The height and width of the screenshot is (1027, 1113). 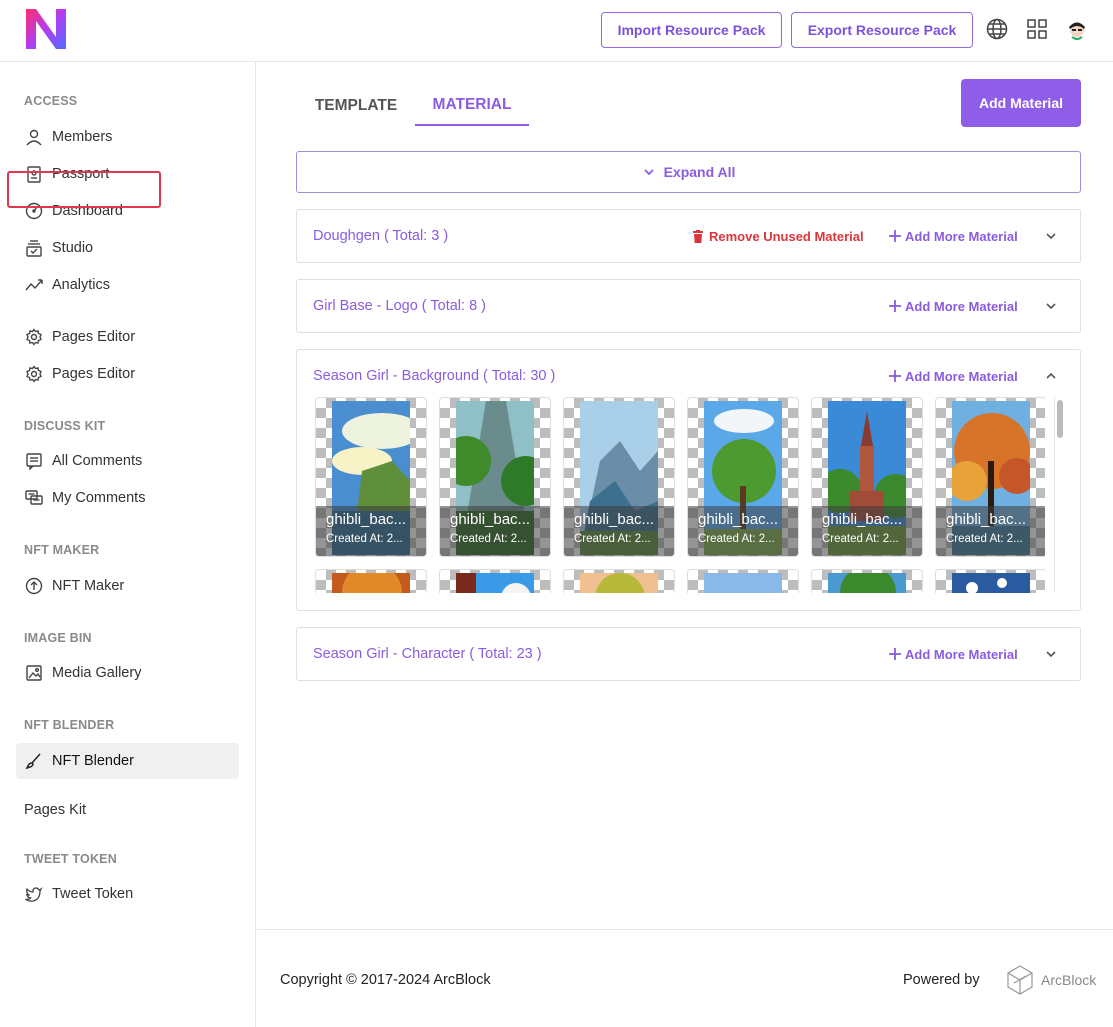 What do you see at coordinates (65, 426) in the screenshot?
I see `section-discuss-kit: DISCUSS KIT` at bounding box center [65, 426].